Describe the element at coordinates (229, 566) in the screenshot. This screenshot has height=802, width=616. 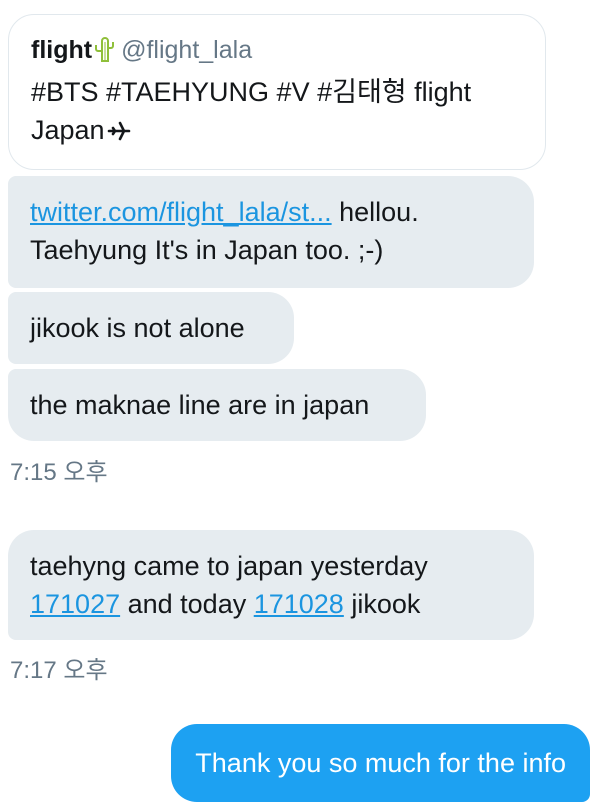
I see `message-line: taehyng came to japan yesterday` at that location.